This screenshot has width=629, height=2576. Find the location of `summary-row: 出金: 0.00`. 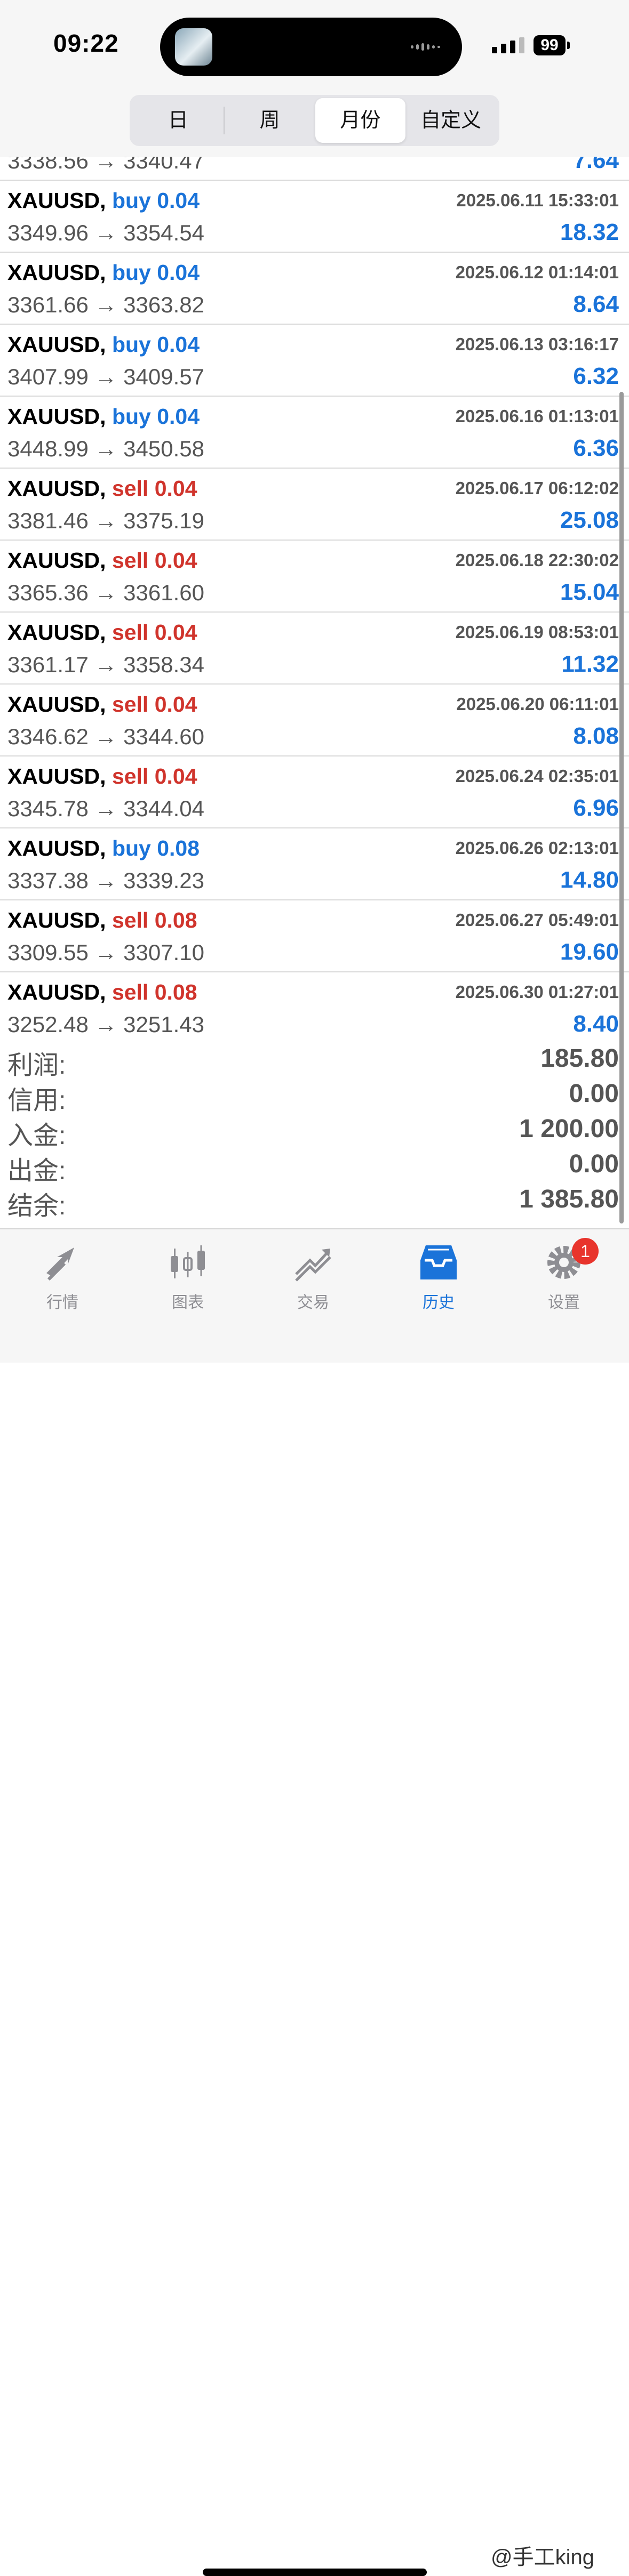

summary-row: 出金: 0.00 is located at coordinates (315, 1165).